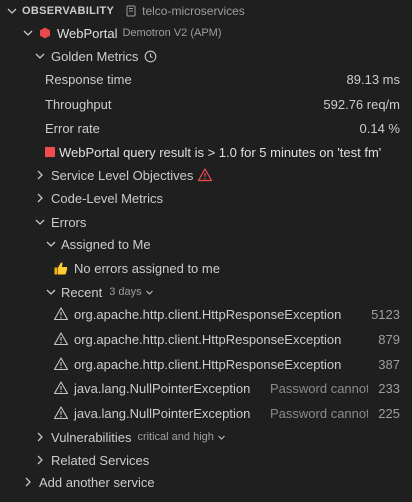 The image size is (412, 502). I want to click on entity-hexagon-icon, so click(45, 33).